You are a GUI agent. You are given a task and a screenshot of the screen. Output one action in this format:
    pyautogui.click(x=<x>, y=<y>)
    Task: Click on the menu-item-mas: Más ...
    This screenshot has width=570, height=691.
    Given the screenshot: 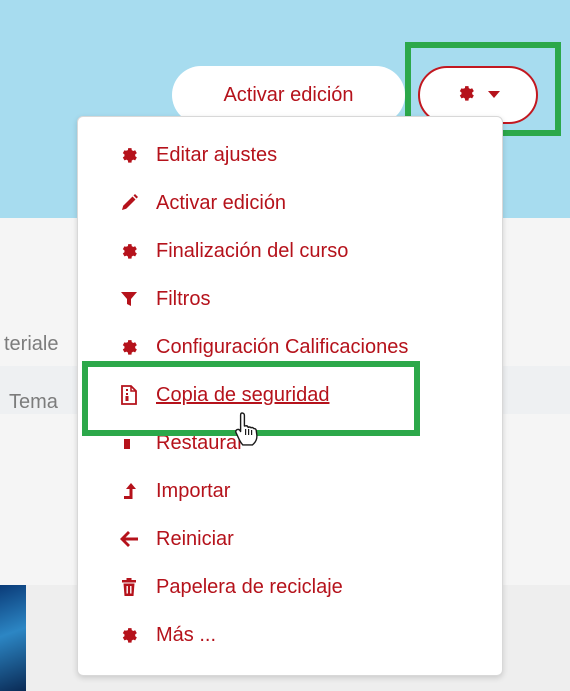 What is the action you would take?
    pyautogui.click(x=290, y=635)
    